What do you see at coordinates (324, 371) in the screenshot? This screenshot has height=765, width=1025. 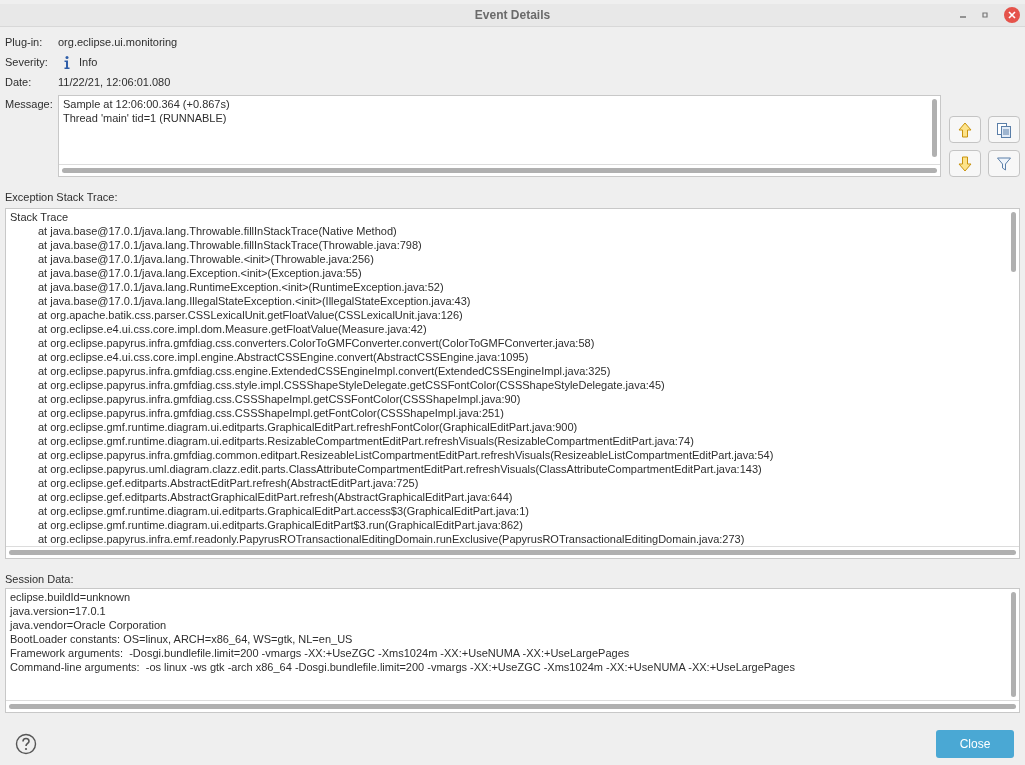 I see `text-line: at org.eclipse.papyrus.infra.gmfdiag.css.engine.ExtendedCSSEngineImpl.convert(ExtendedCSSEngineImpl.java:325)` at bounding box center [324, 371].